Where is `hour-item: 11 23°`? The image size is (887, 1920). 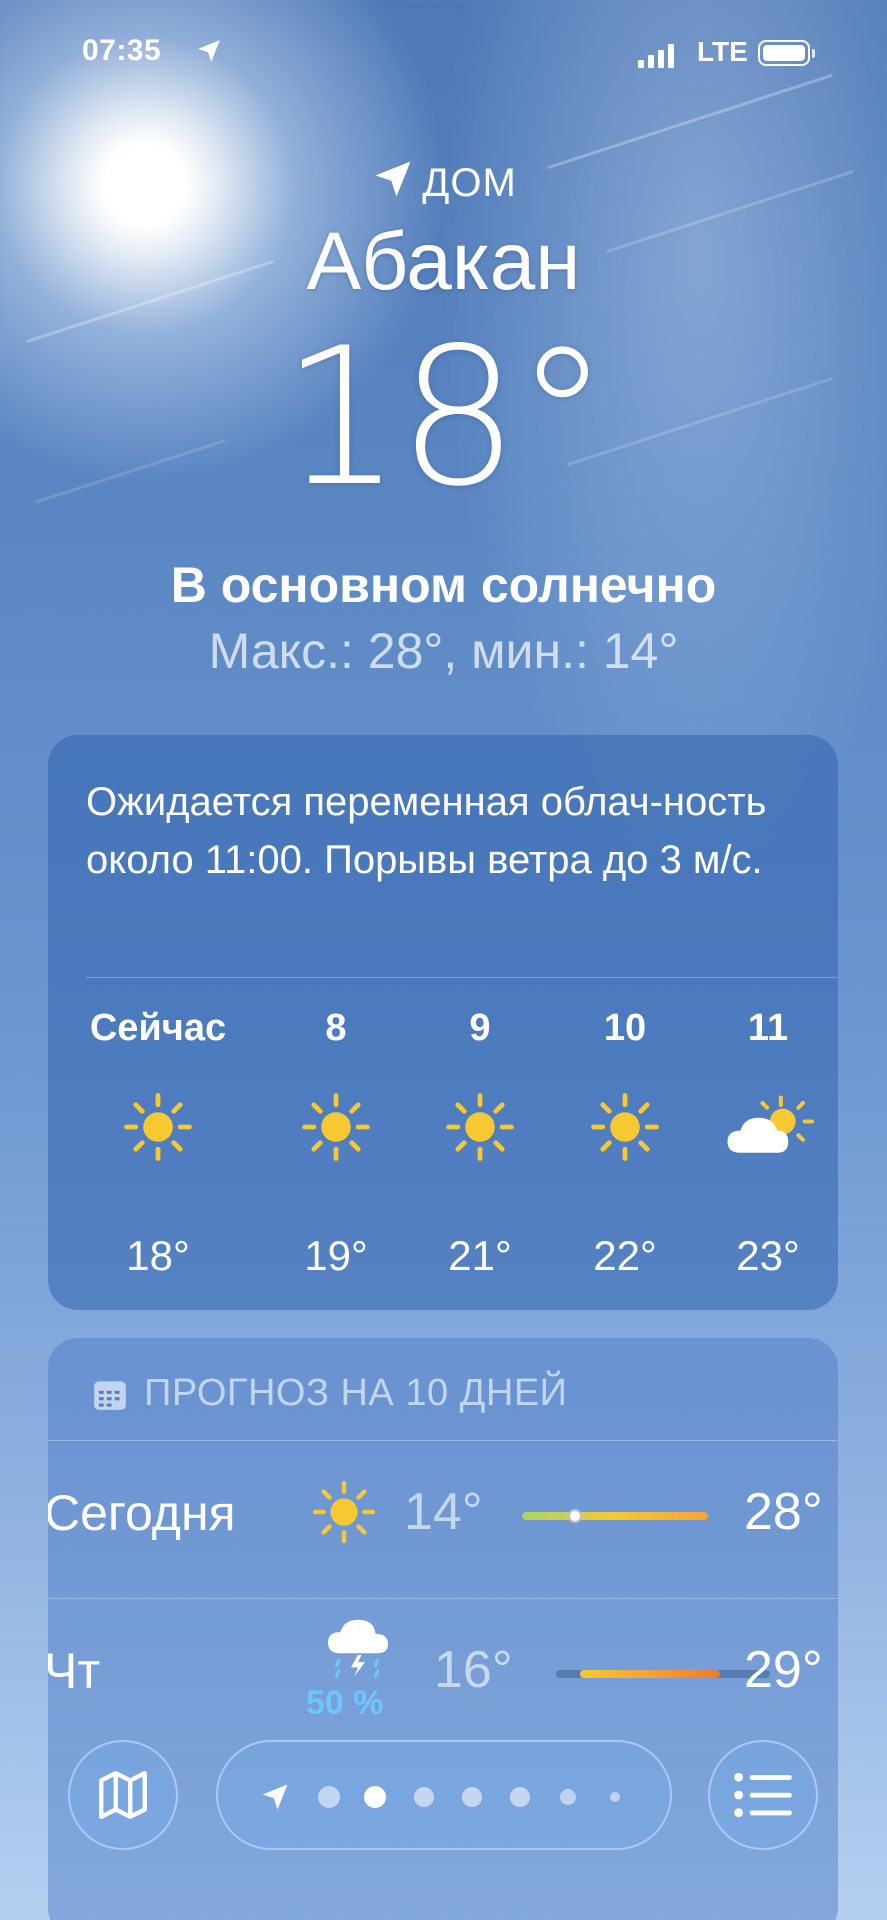
hour-item: 11 23° is located at coordinates (768, 1143).